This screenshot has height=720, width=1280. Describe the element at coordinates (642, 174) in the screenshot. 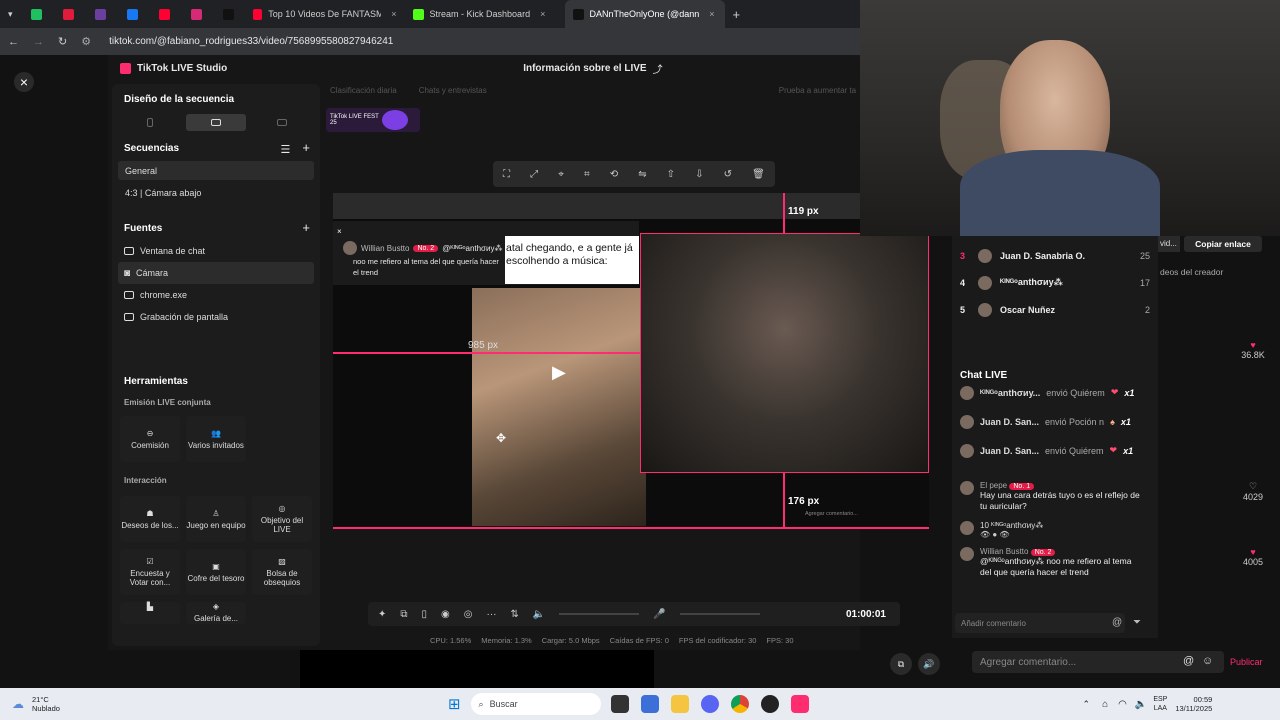

I see `flip-icon: ⇋` at that location.